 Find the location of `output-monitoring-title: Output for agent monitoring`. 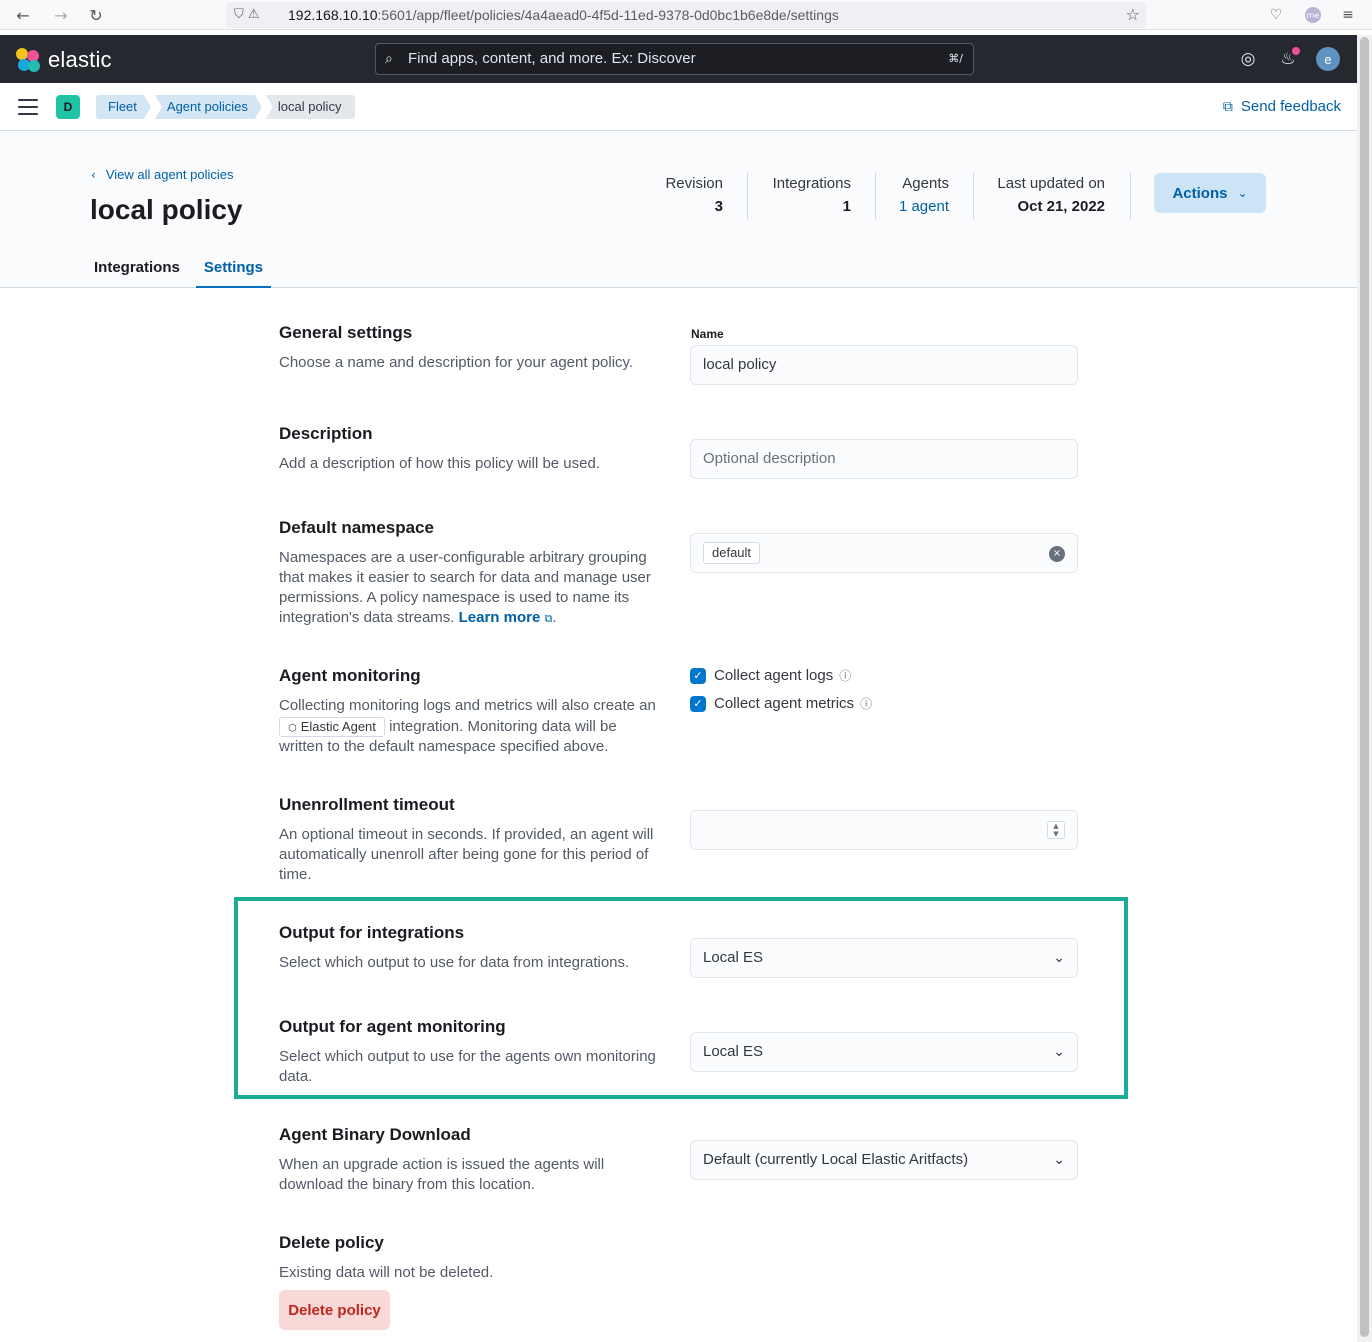

output-monitoring-title: Output for agent monitoring is located at coordinates (392, 1026).